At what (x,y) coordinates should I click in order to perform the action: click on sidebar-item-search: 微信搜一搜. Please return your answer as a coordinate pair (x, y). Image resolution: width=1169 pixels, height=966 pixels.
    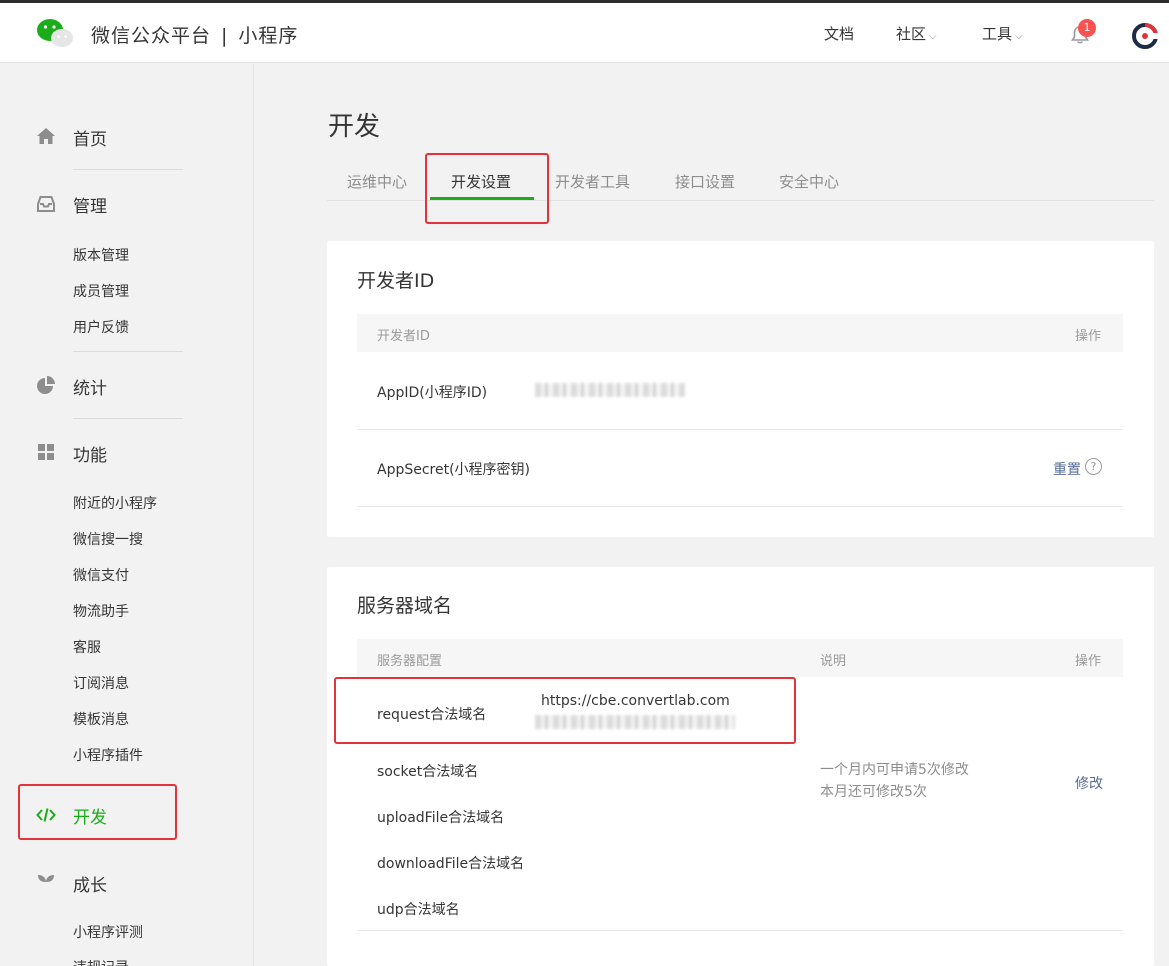
    Looking at the image, I should click on (108, 539).